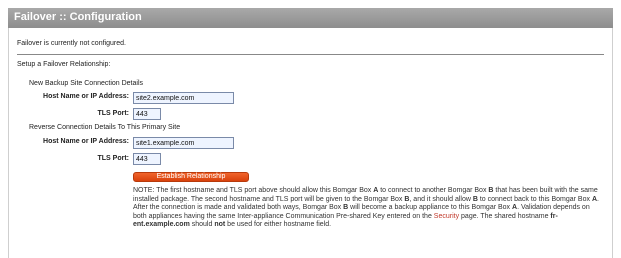 Image resolution: width=621 pixels, height=258 pixels. What do you see at coordinates (78, 17) in the screenshot?
I see `page-title: Failover :: Configuration` at bounding box center [78, 17].